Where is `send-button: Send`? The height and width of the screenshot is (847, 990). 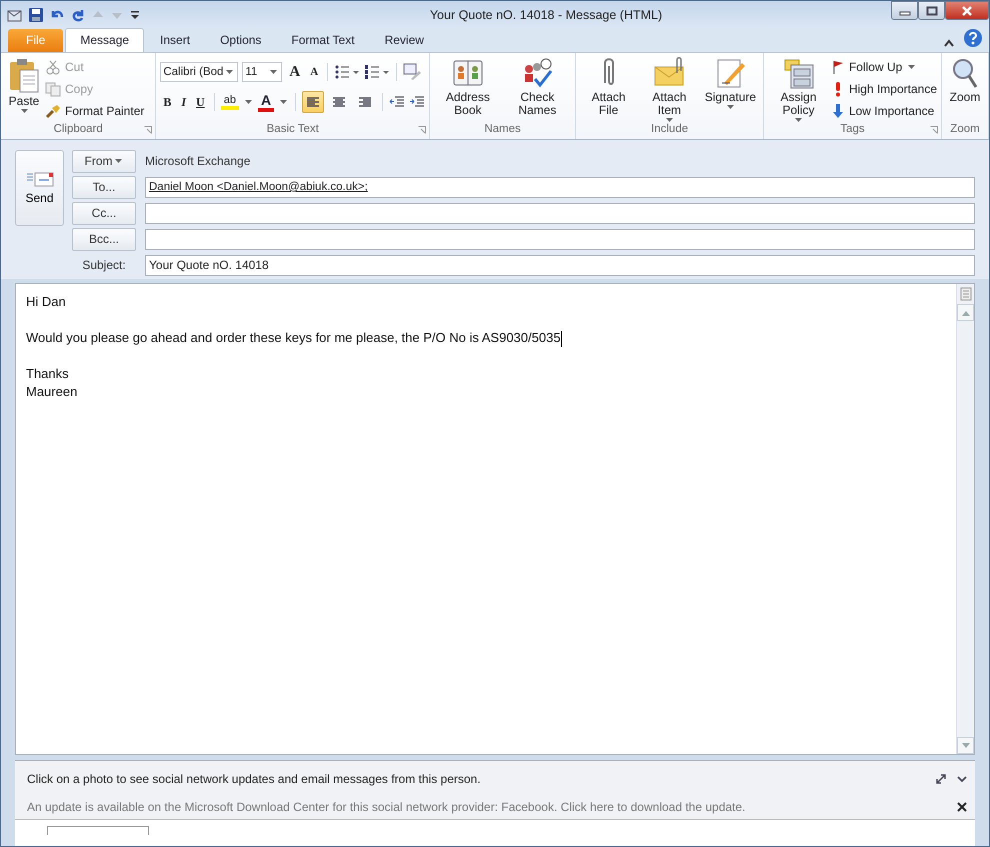 send-button: Send is located at coordinates (39, 188).